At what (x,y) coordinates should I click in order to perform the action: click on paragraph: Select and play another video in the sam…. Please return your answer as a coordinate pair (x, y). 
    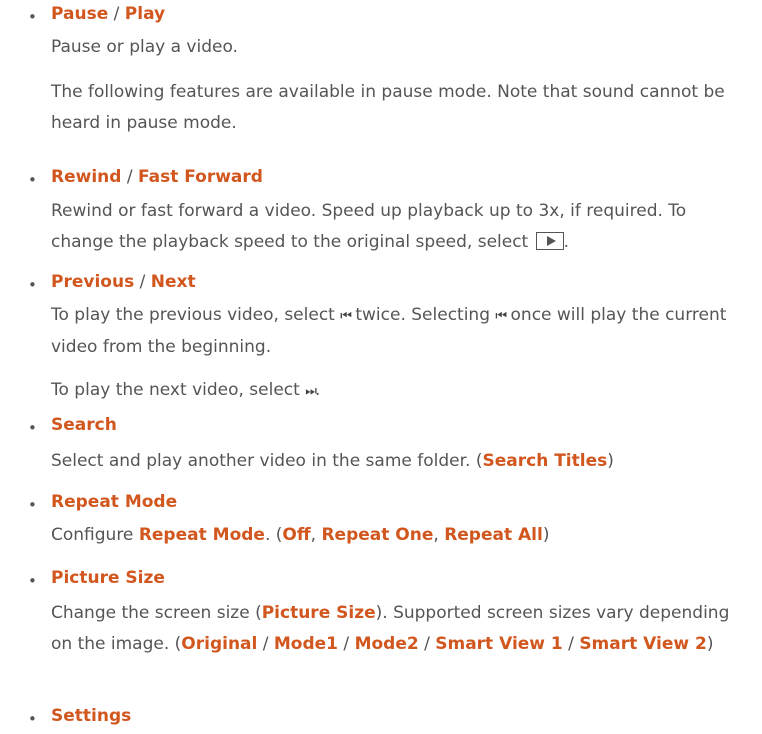
    Looking at the image, I should click on (396, 461).